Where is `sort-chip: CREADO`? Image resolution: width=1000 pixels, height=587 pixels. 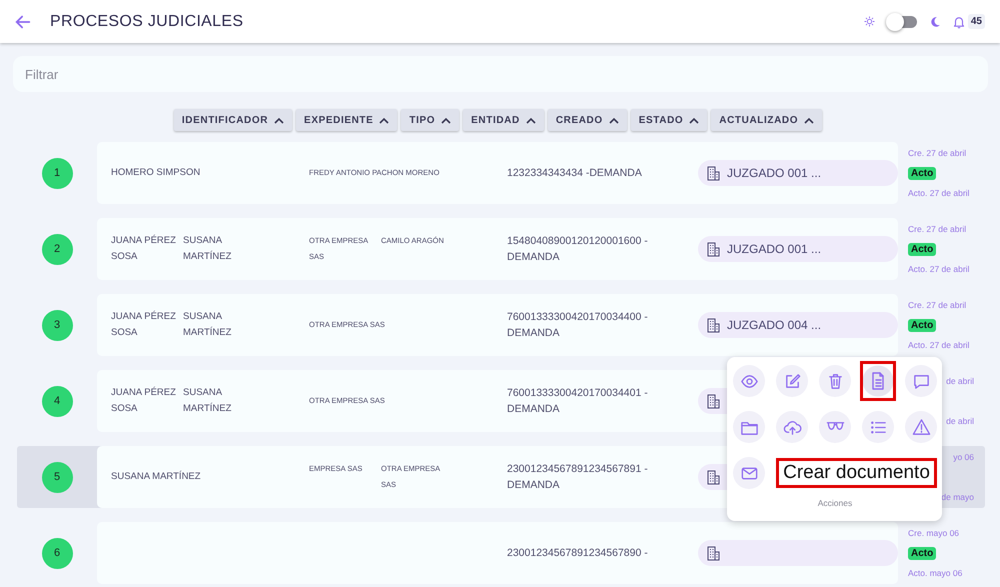
sort-chip: CREADO is located at coordinates (587, 120).